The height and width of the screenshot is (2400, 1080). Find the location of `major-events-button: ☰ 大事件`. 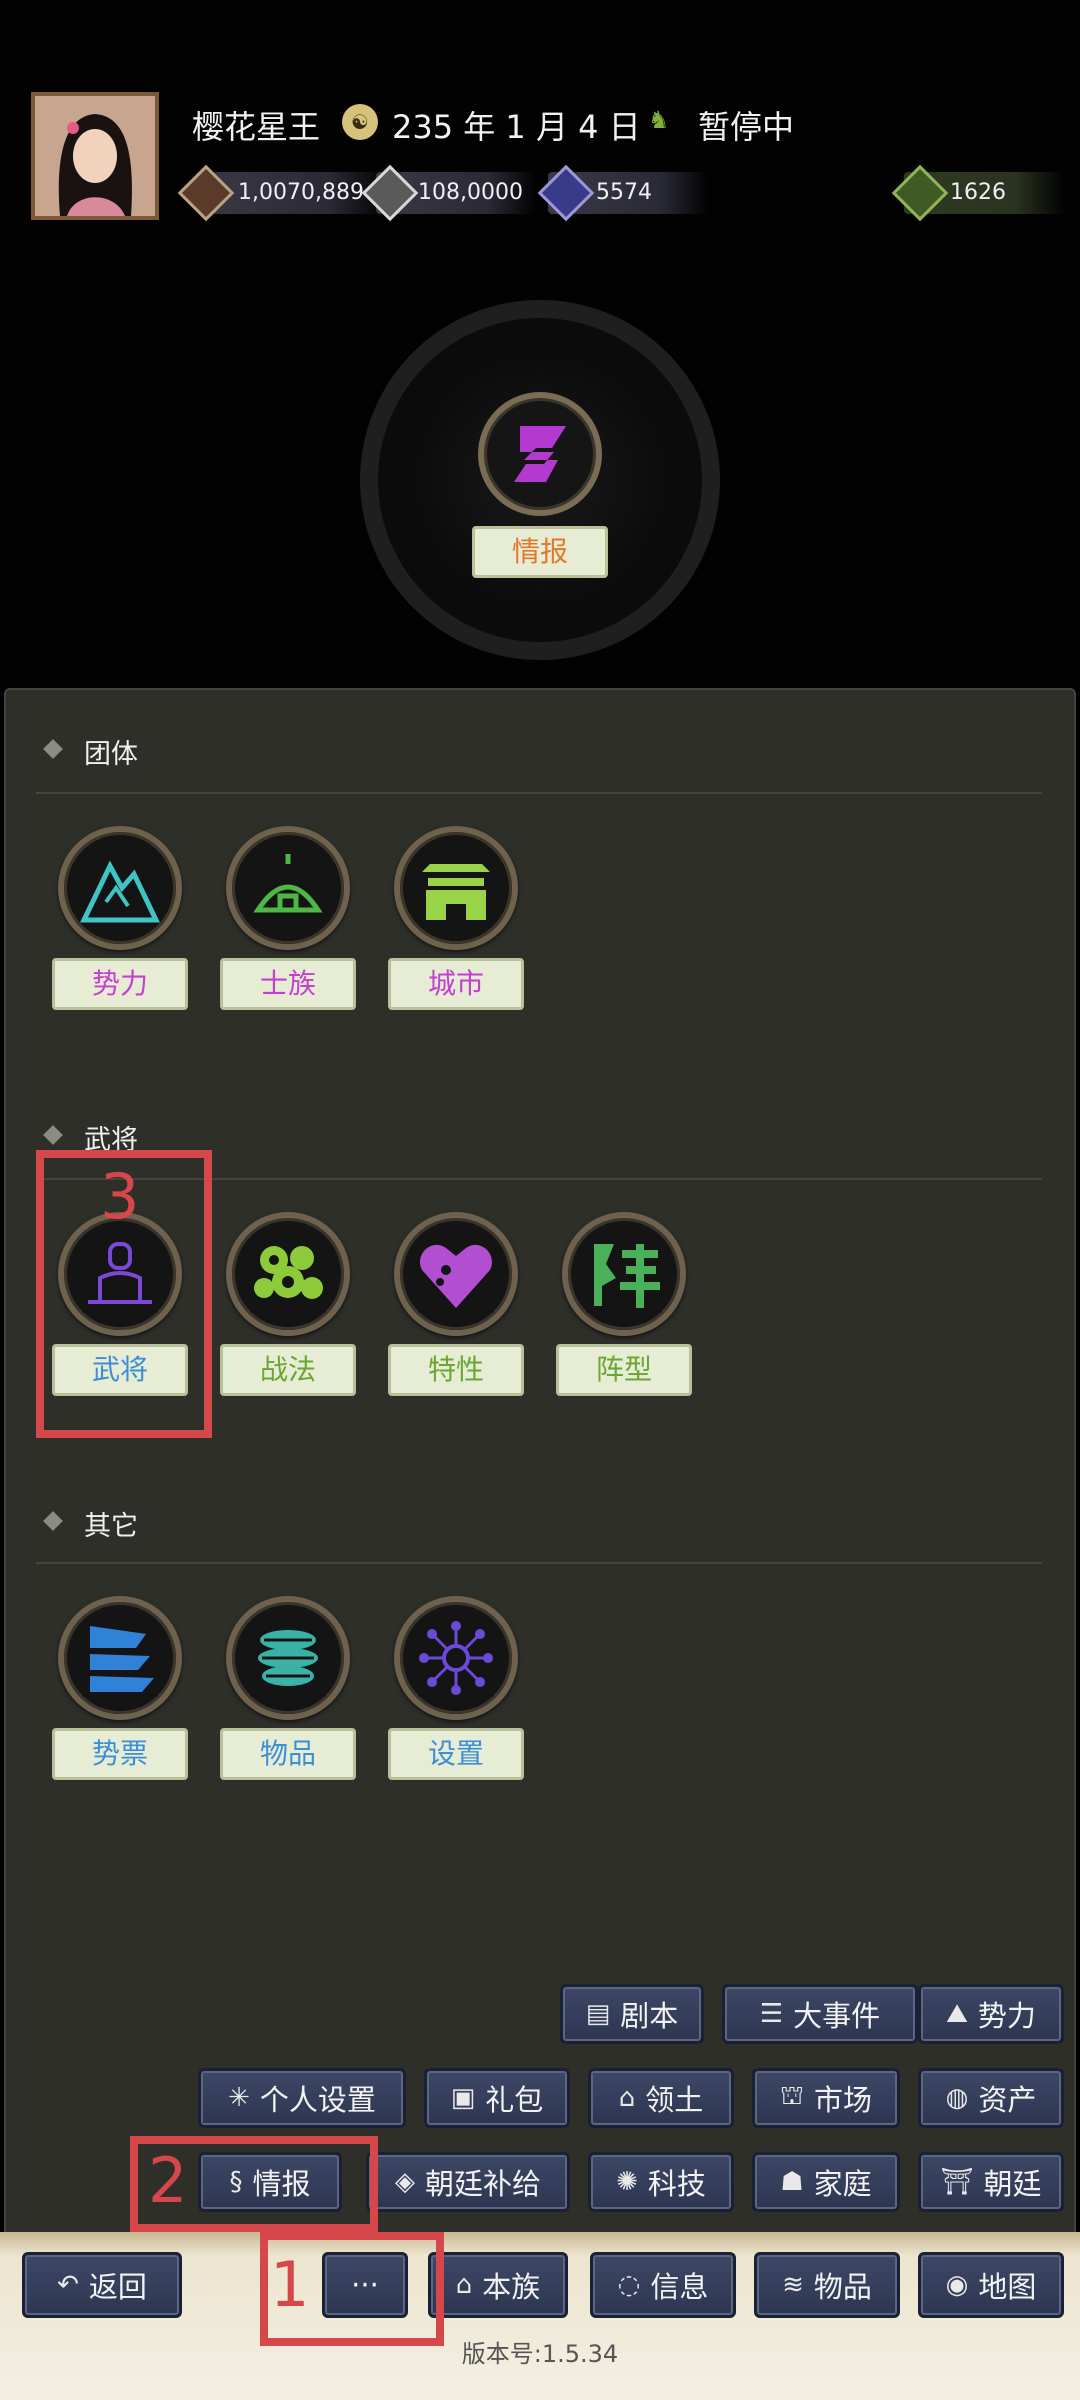

major-events-button: ☰ 大事件 is located at coordinates (820, 2014).